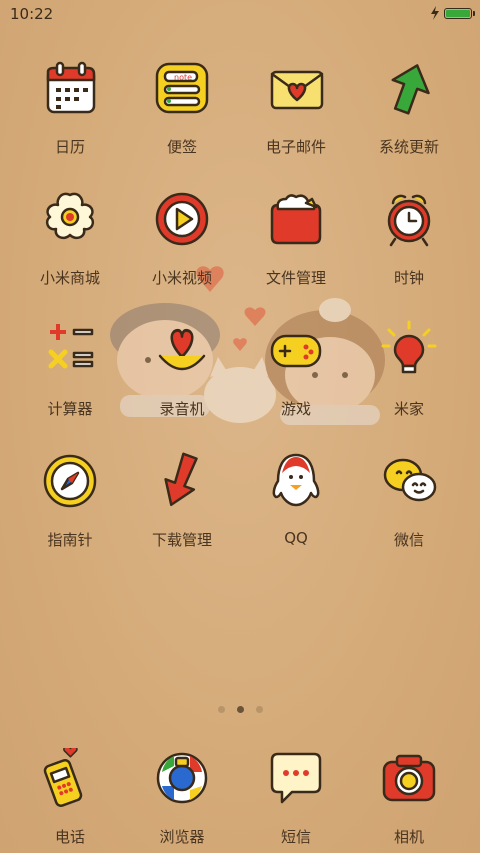 The width and height of the screenshot is (480, 853). What do you see at coordinates (408, 147) in the screenshot?
I see `app-label: 系统更新` at bounding box center [408, 147].